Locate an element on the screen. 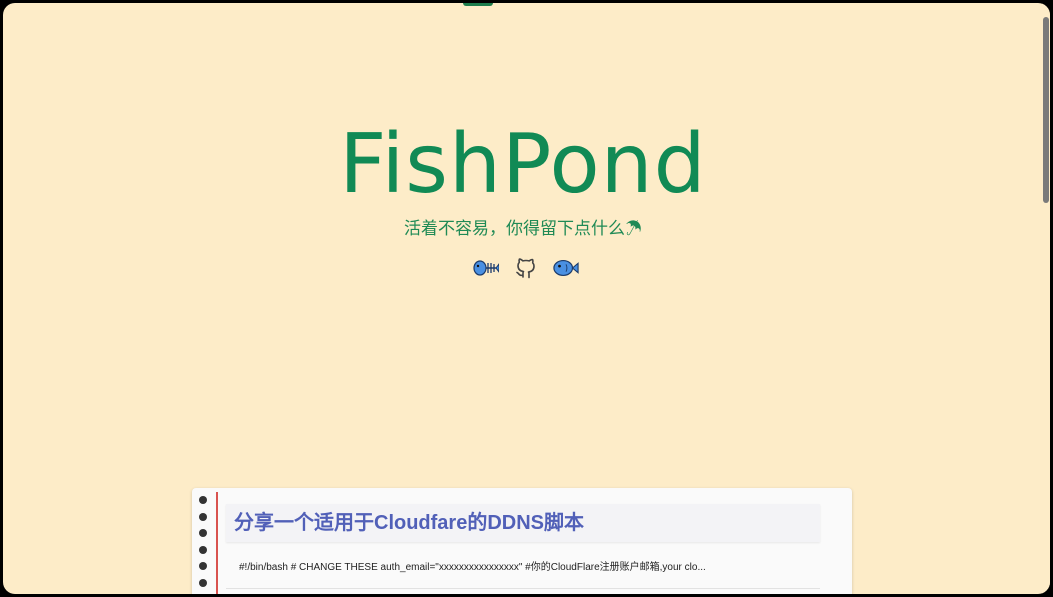 The width and height of the screenshot is (1053, 597). site-tagline: 活着不容易，你得留下点什么☂ is located at coordinates (523, 228).